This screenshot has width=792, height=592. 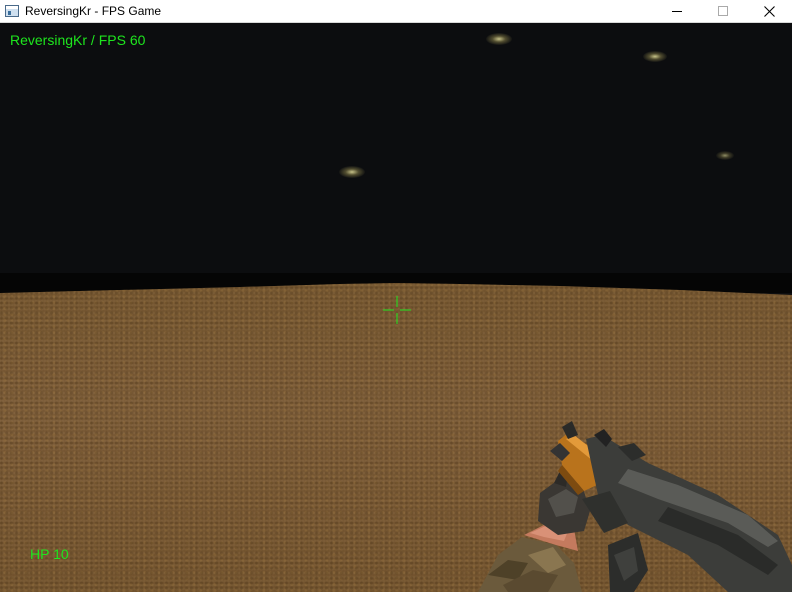 I want to click on close-button, so click(x=769, y=11).